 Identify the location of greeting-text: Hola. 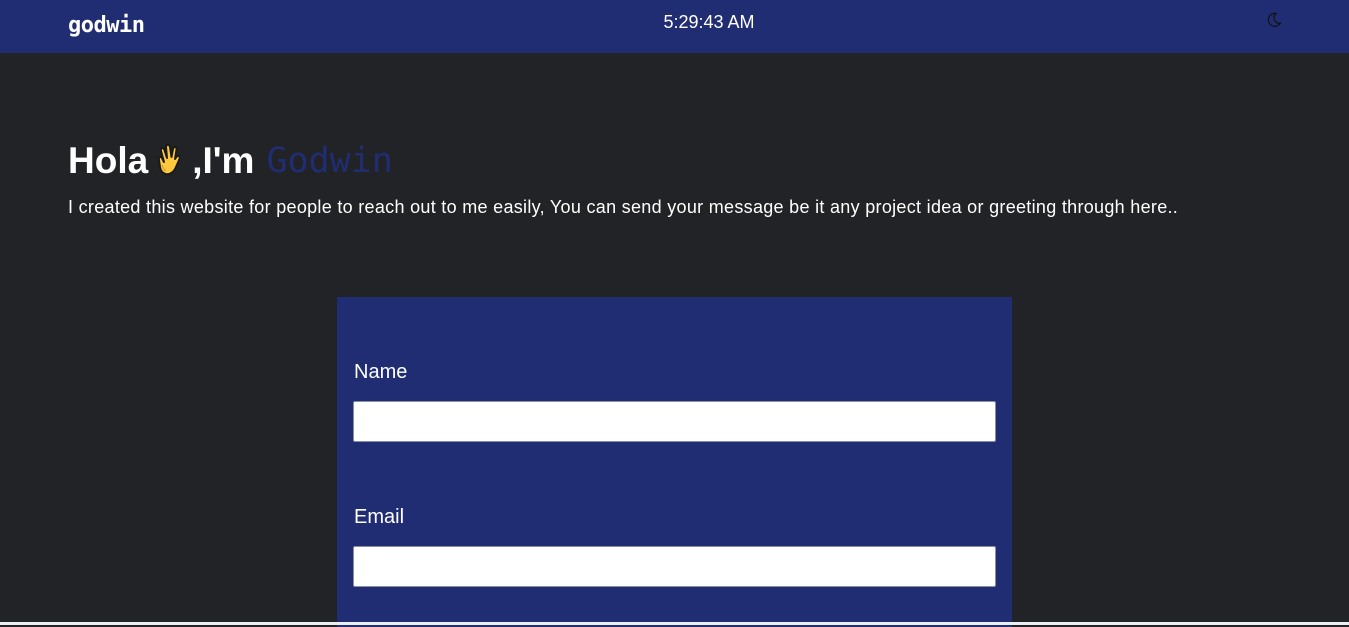
(108, 160).